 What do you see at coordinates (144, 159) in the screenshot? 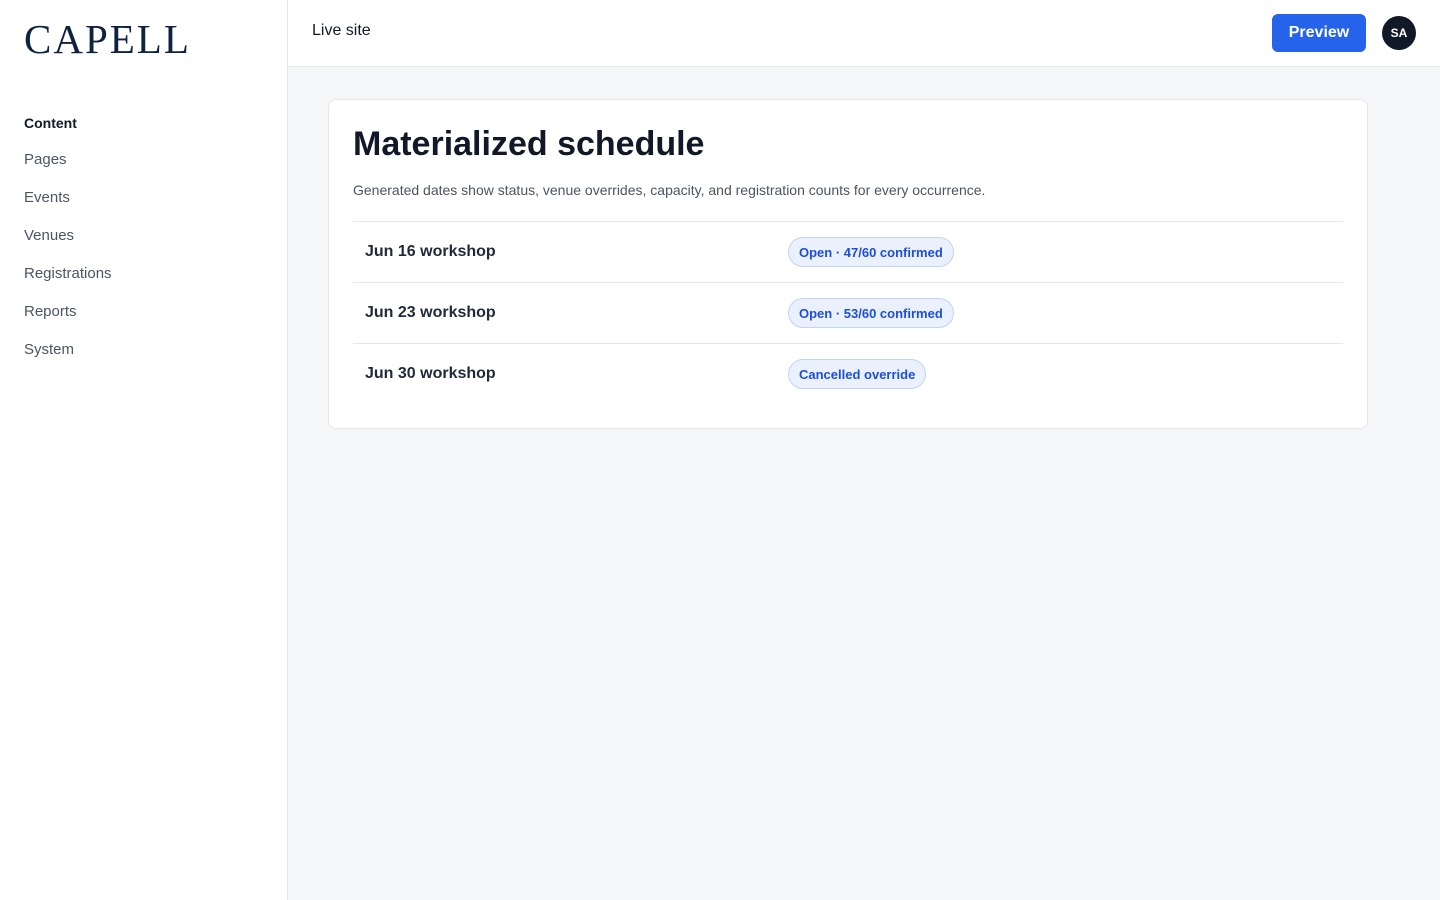
I see `sidebar-item-pages: Pages` at bounding box center [144, 159].